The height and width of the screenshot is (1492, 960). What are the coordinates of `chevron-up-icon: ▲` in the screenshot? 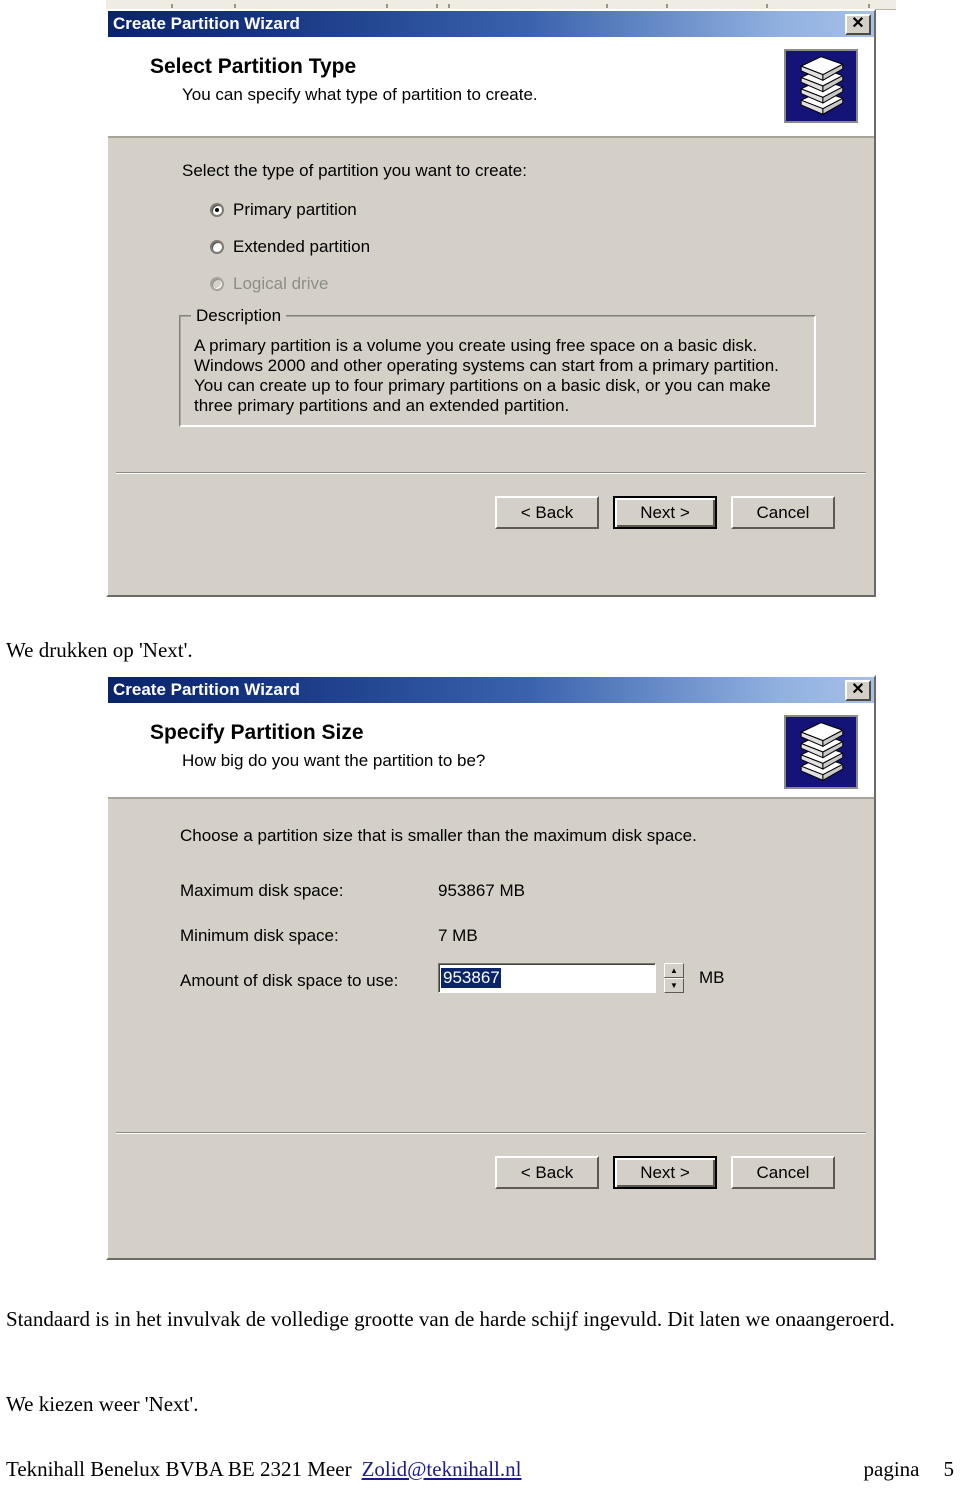 It's located at (674, 970).